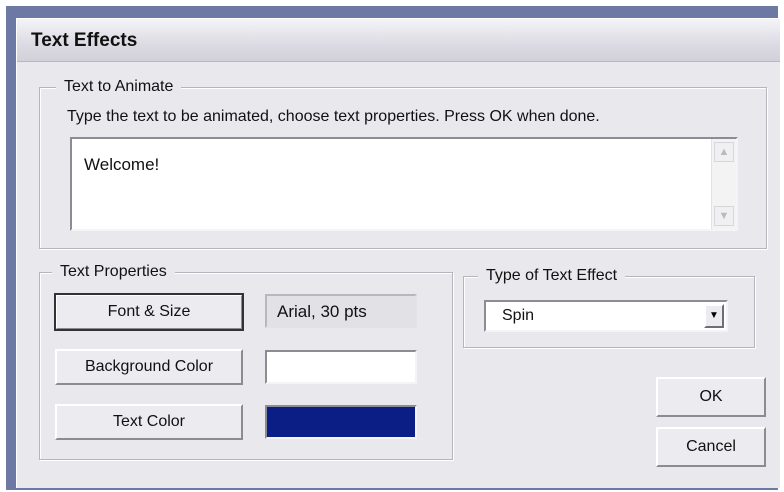 The image size is (784, 492). Describe the element at coordinates (552, 276) in the screenshot. I see `text-effect-legend: Type of Text Effect` at that location.